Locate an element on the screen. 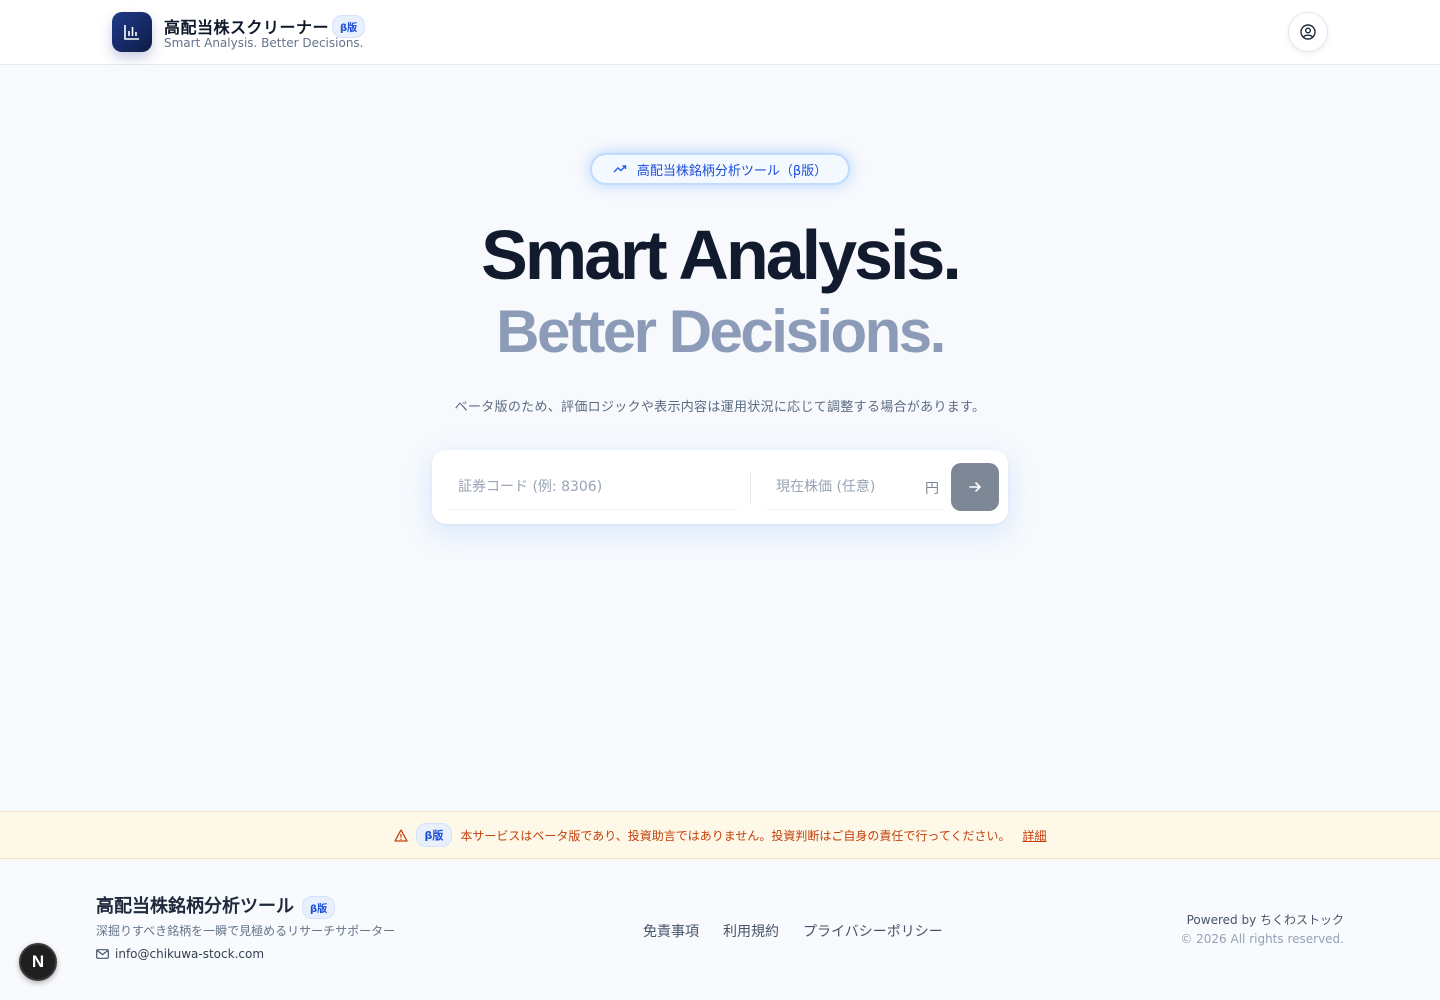 The height and width of the screenshot is (1000, 1440). footer-link-privacy: プライバシーポリシー is located at coordinates (873, 931).